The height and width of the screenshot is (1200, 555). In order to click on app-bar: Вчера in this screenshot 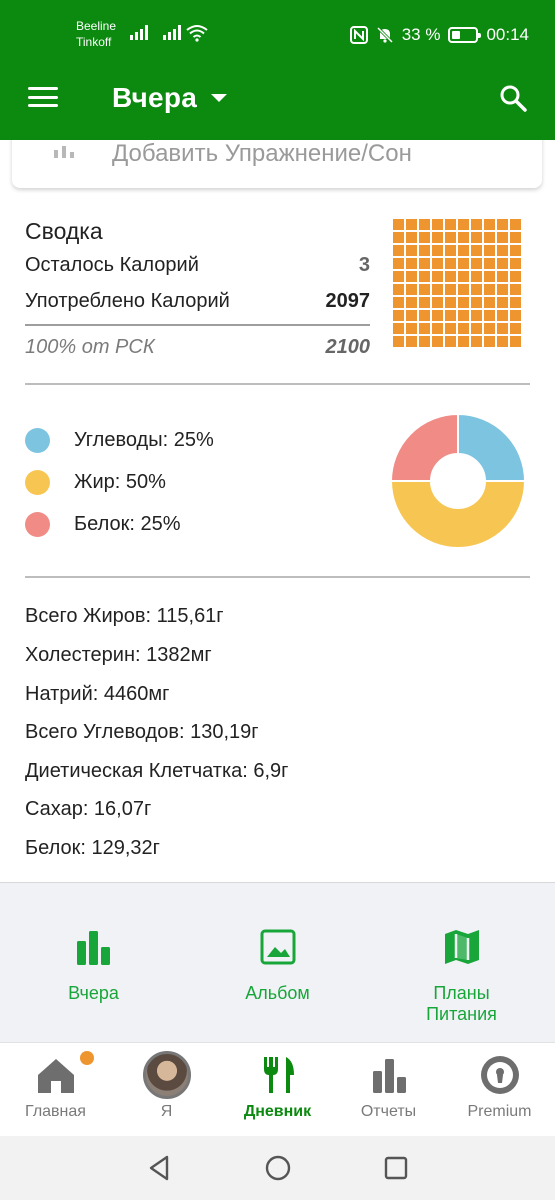, I will do `click(277, 98)`.